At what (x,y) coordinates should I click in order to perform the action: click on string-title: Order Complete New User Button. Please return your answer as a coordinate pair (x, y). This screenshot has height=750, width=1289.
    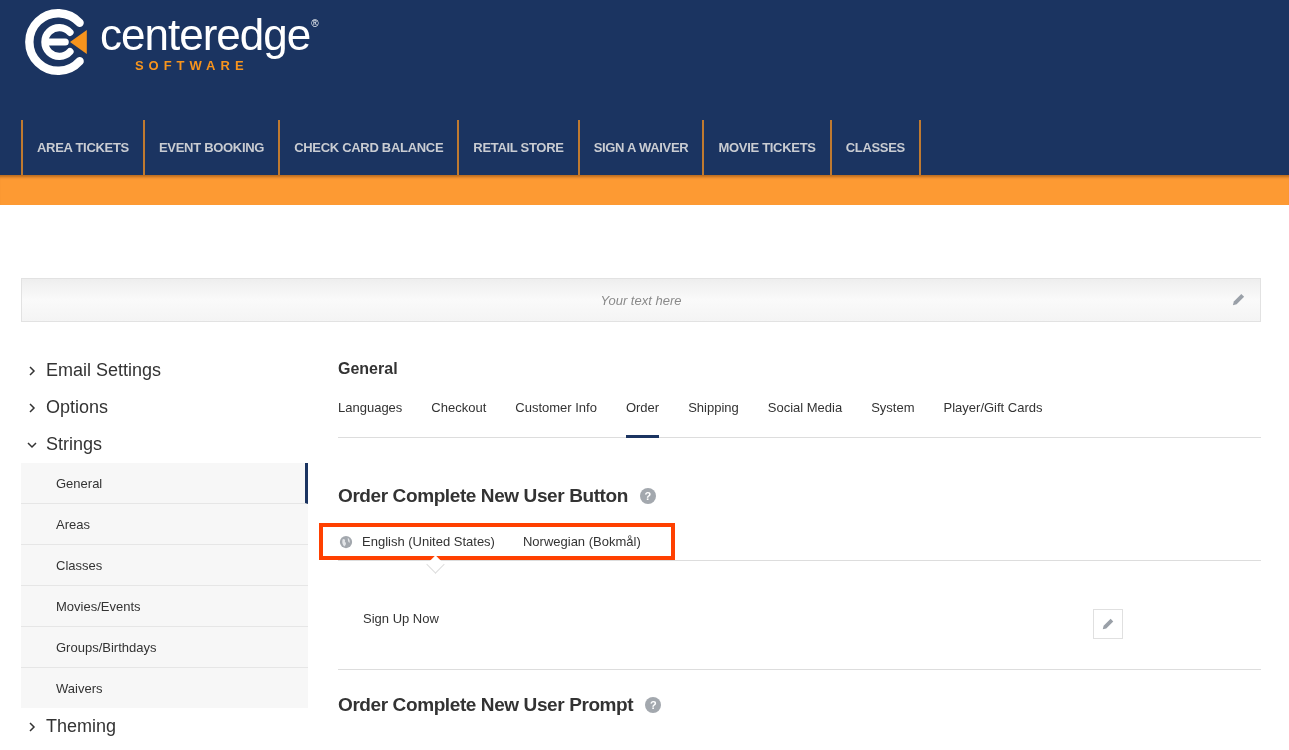
    Looking at the image, I should click on (483, 496).